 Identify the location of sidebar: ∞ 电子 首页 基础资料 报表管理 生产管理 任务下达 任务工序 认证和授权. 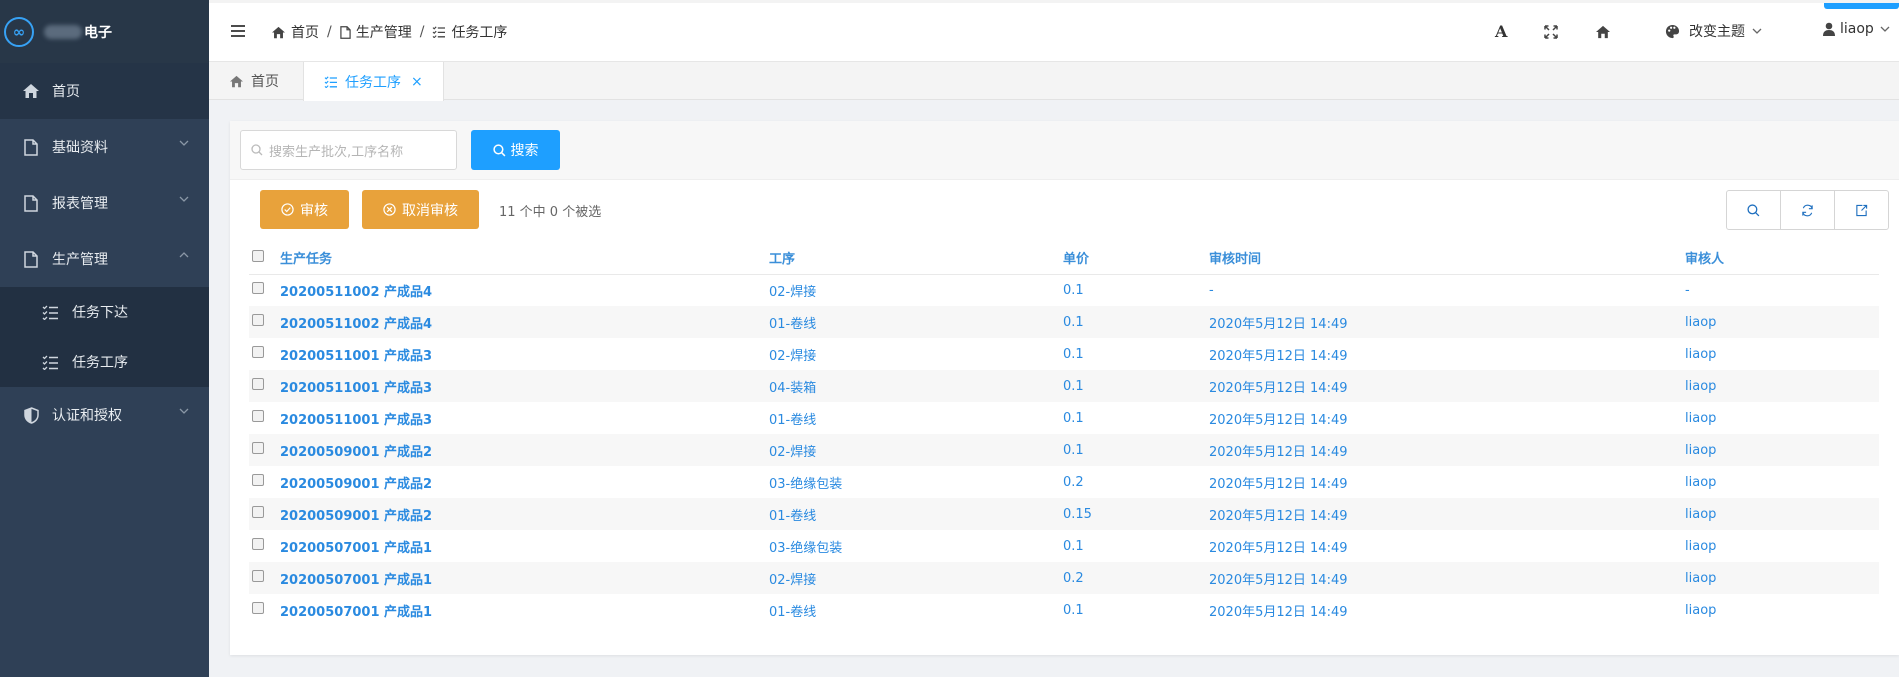
(104, 338).